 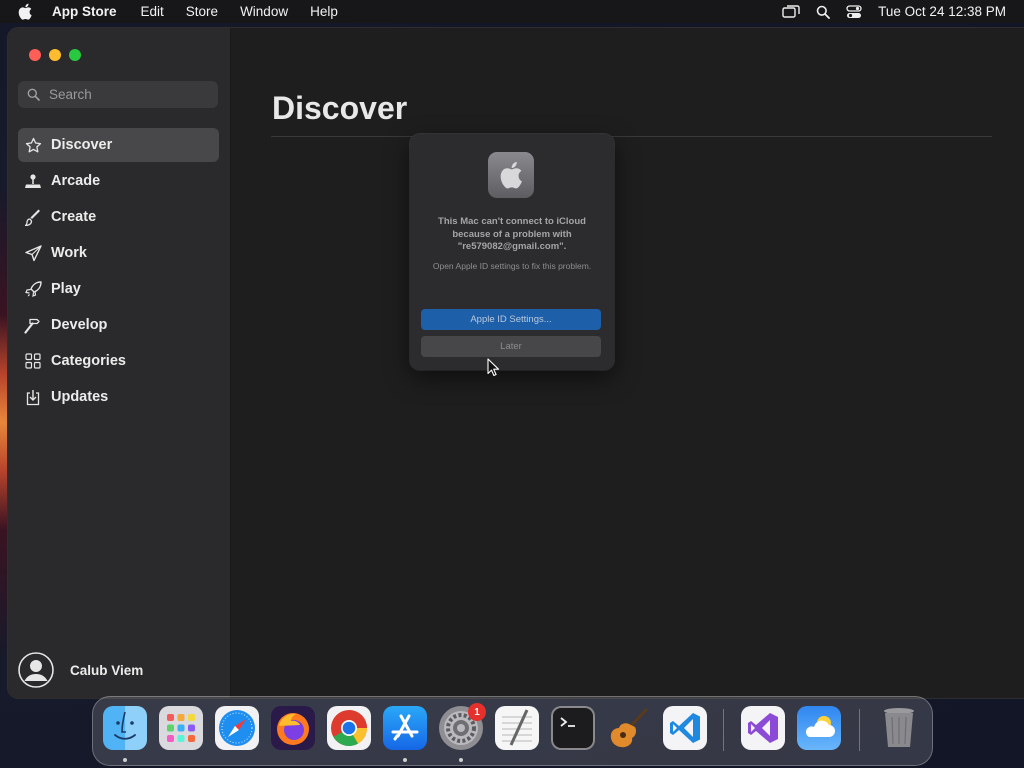 What do you see at coordinates (823, 12) in the screenshot?
I see `spotlight-search-icon` at bounding box center [823, 12].